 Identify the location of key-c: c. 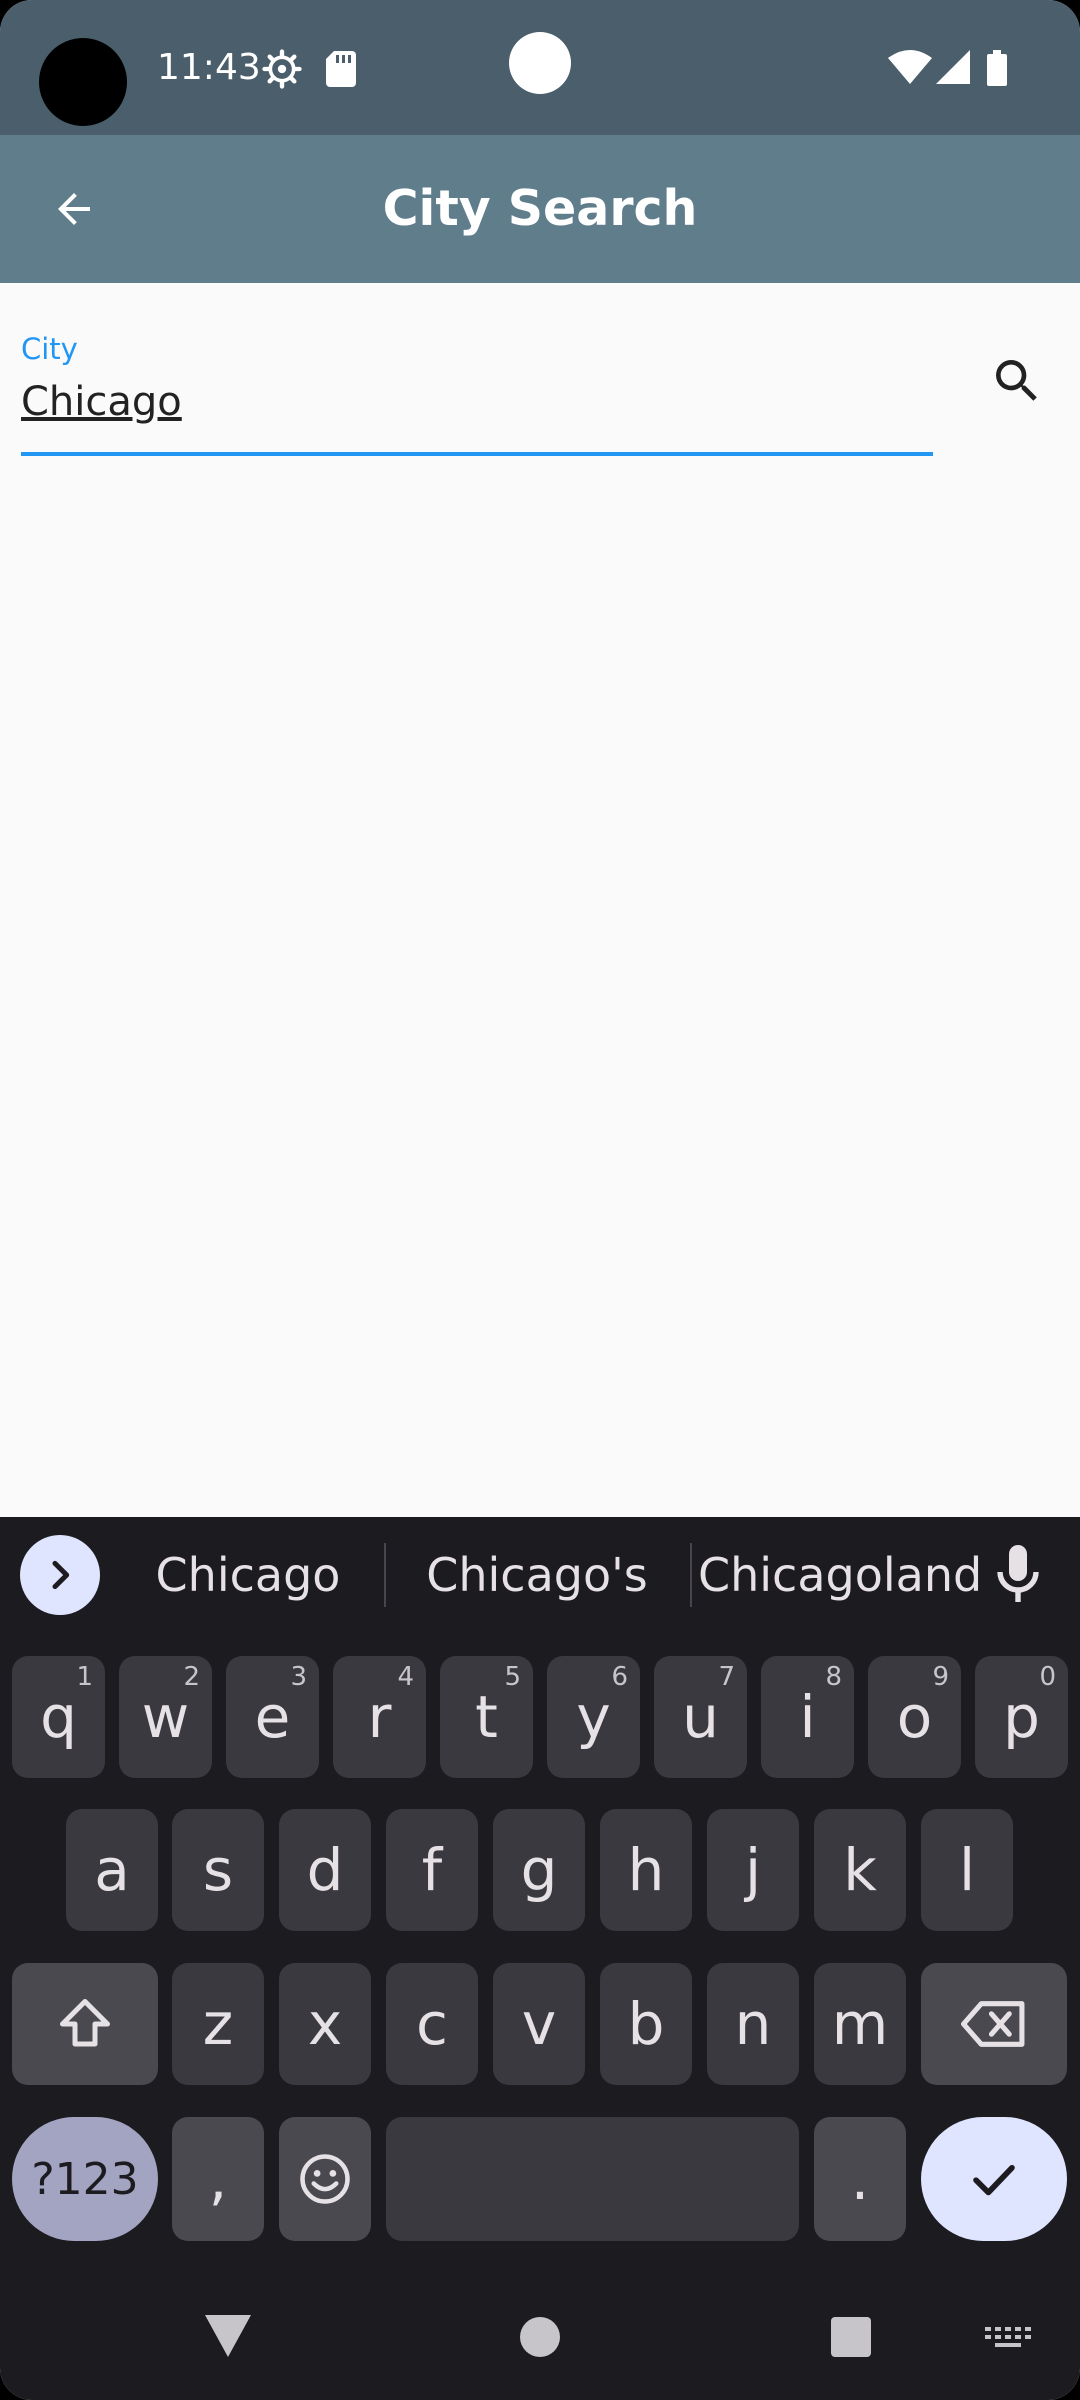
(432, 2024).